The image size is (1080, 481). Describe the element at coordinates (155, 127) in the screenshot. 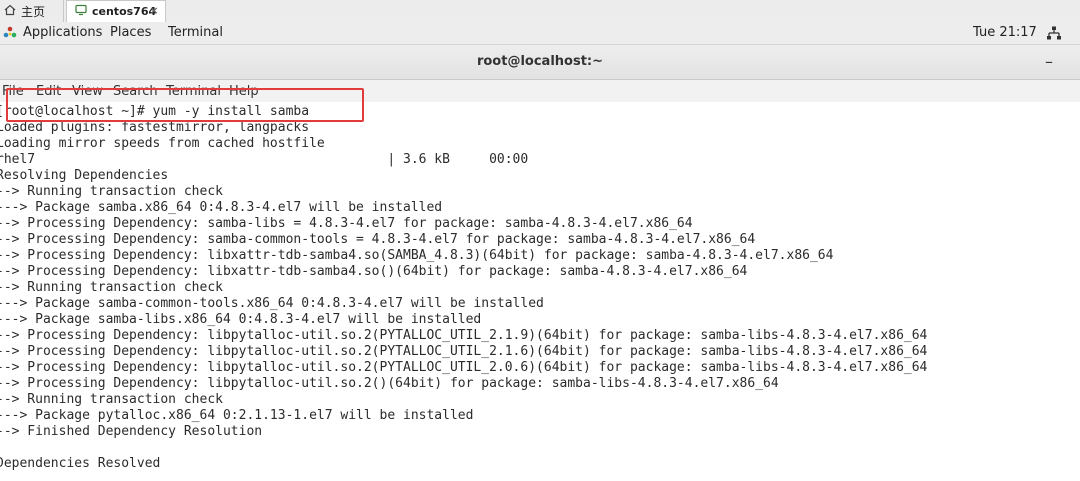

I see `terminal-line: Loaded plugins: fastestmirror, langpacks` at that location.